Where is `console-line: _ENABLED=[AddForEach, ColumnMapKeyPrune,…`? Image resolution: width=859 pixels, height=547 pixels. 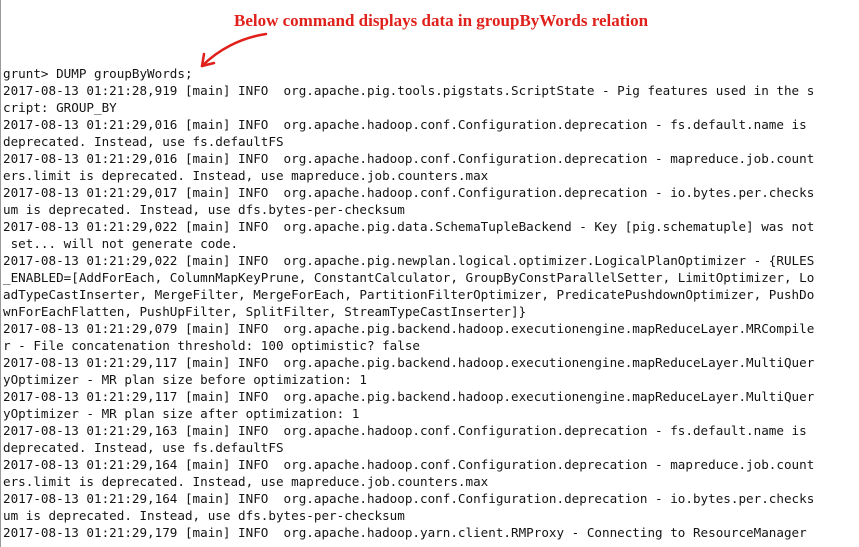
console-line: _ENABLED=[AddForEach, ColumnMapKeyPrune,… is located at coordinates (409, 277).